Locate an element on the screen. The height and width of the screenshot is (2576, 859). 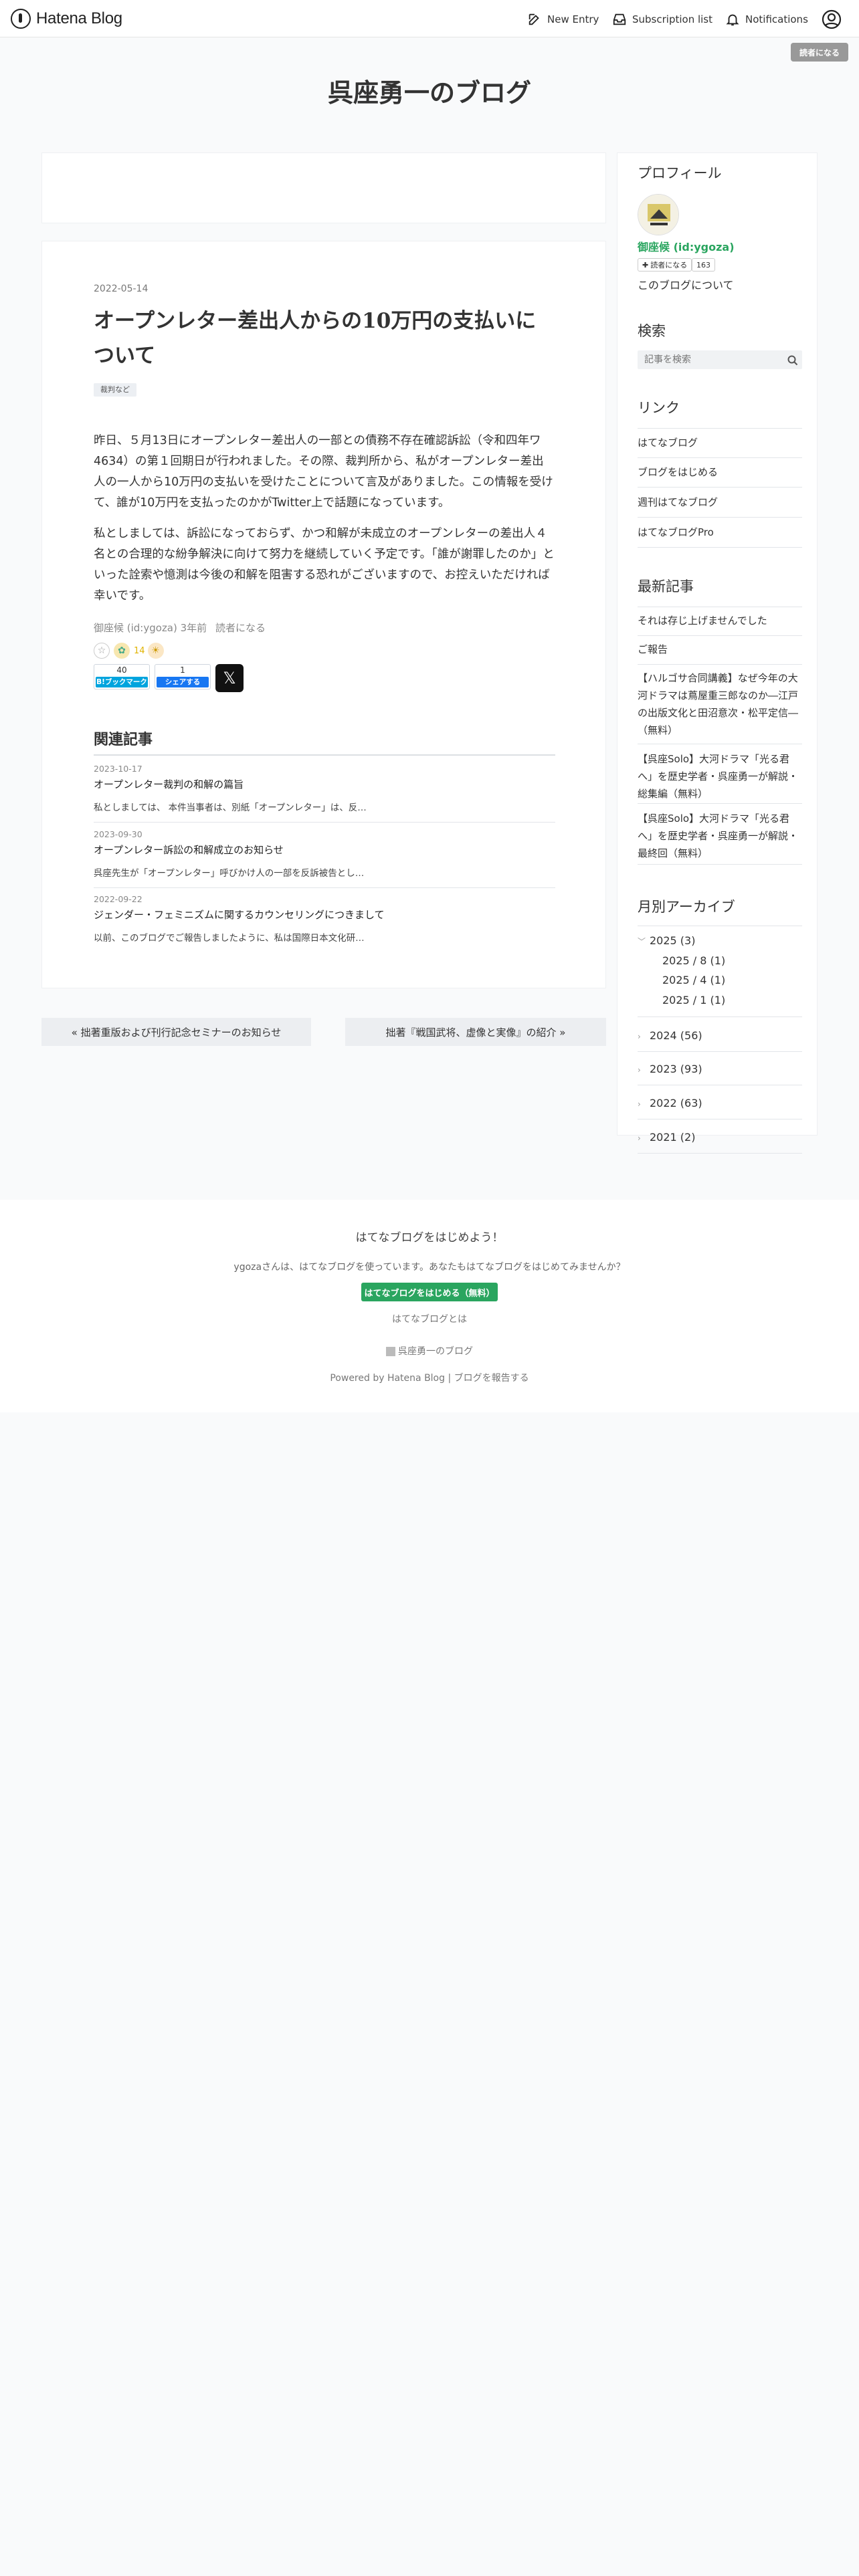
hatena-blog-logo: Hatena Blog is located at coordinates (66, 18).